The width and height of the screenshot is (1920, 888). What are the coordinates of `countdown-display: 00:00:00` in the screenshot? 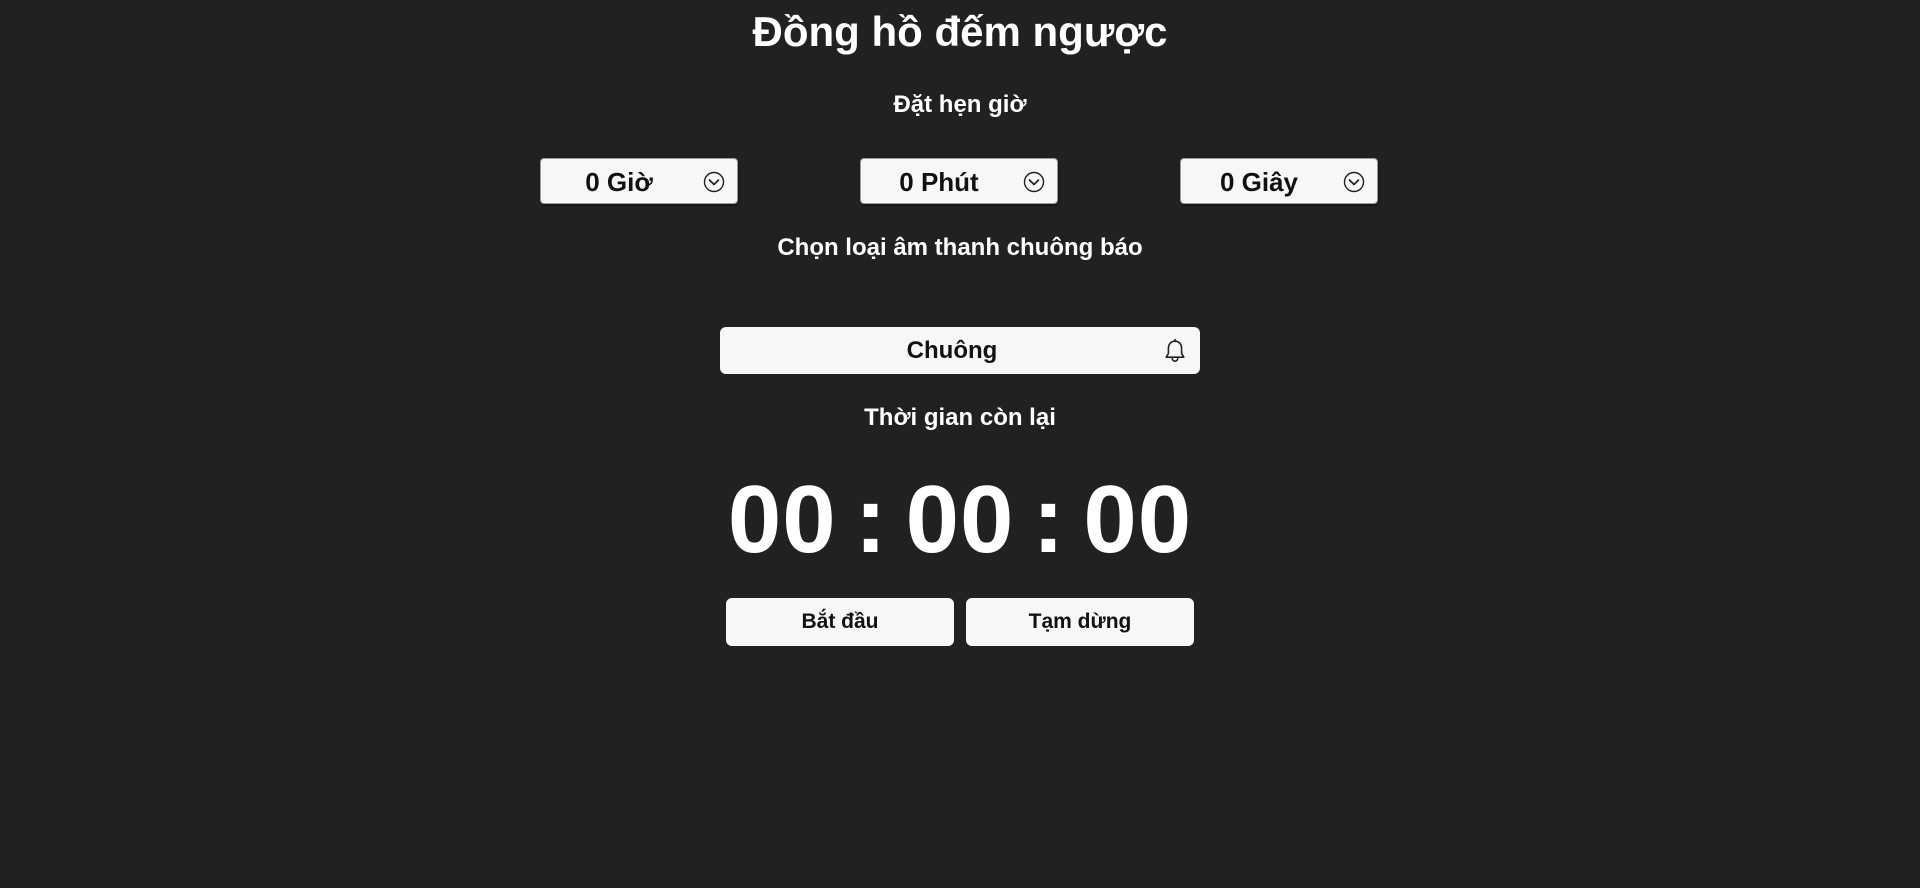 It's located at (960, 520).